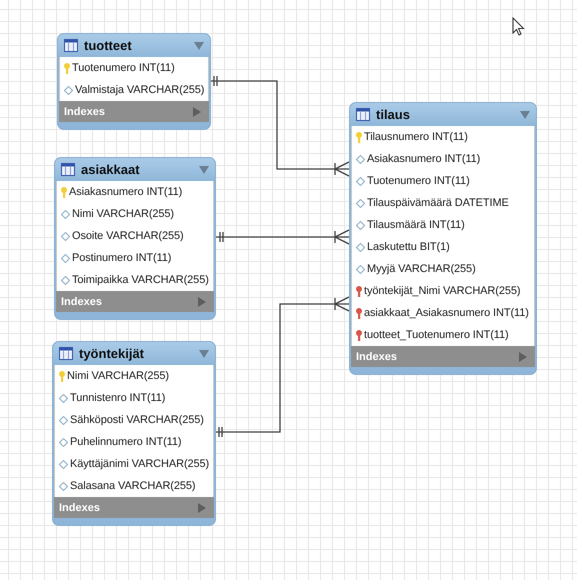 The width and height of the screenshot is (577, 580). Describe the element at coordinates (126, 442) in the screenshot. I see `column-label: Puhelinnumero INT(11)` at that location.